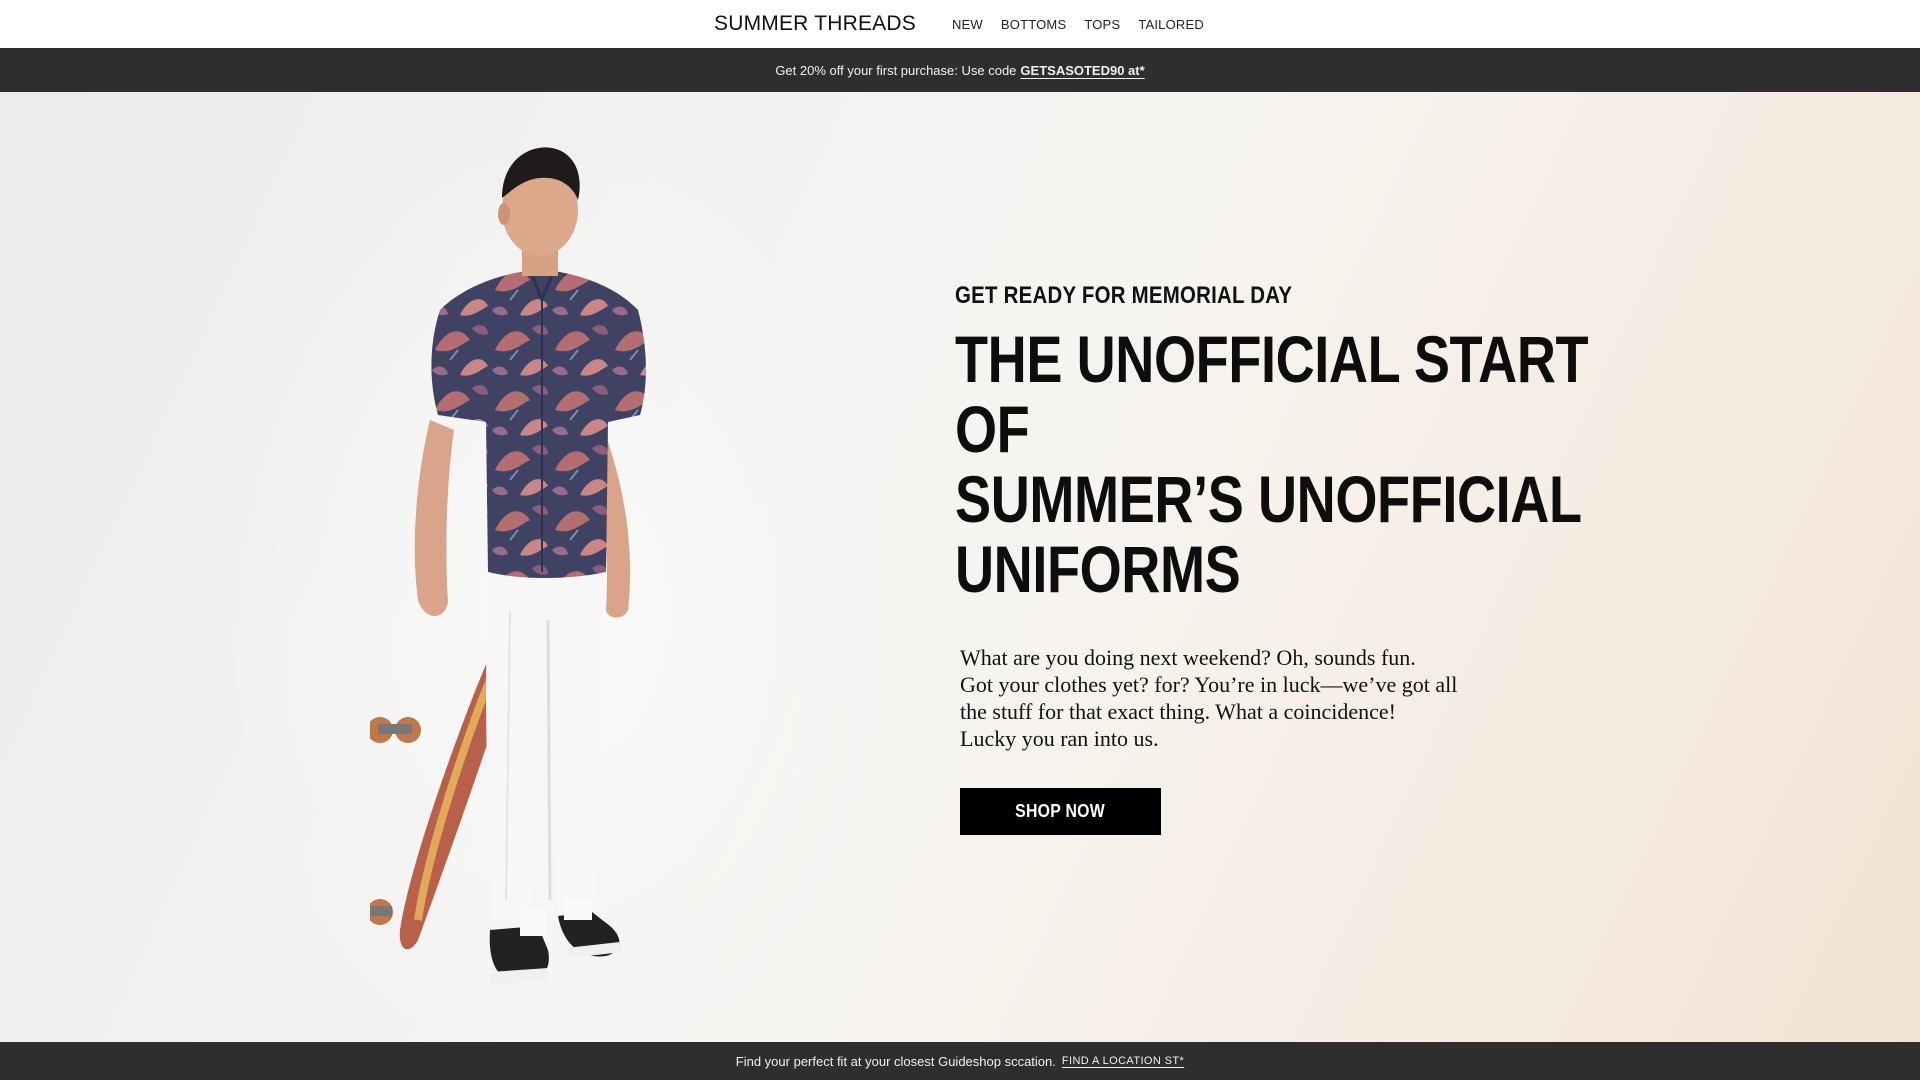  Describe the element at coordinates (1082, 70) in the screenshot. I see `promo-code-link: GETSASOTED90 at*` at that location.